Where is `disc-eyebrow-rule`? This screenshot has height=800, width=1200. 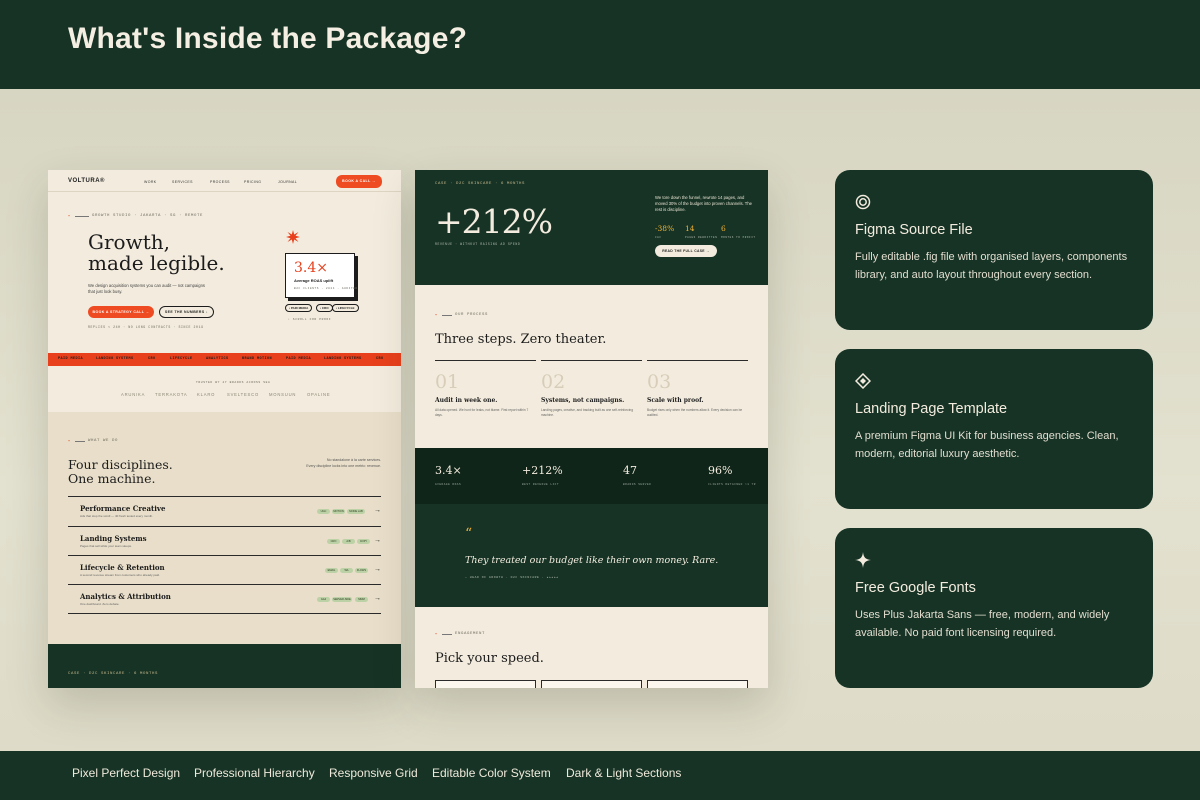
disc-eyebrow-rule is located at coordinates (80, 441).